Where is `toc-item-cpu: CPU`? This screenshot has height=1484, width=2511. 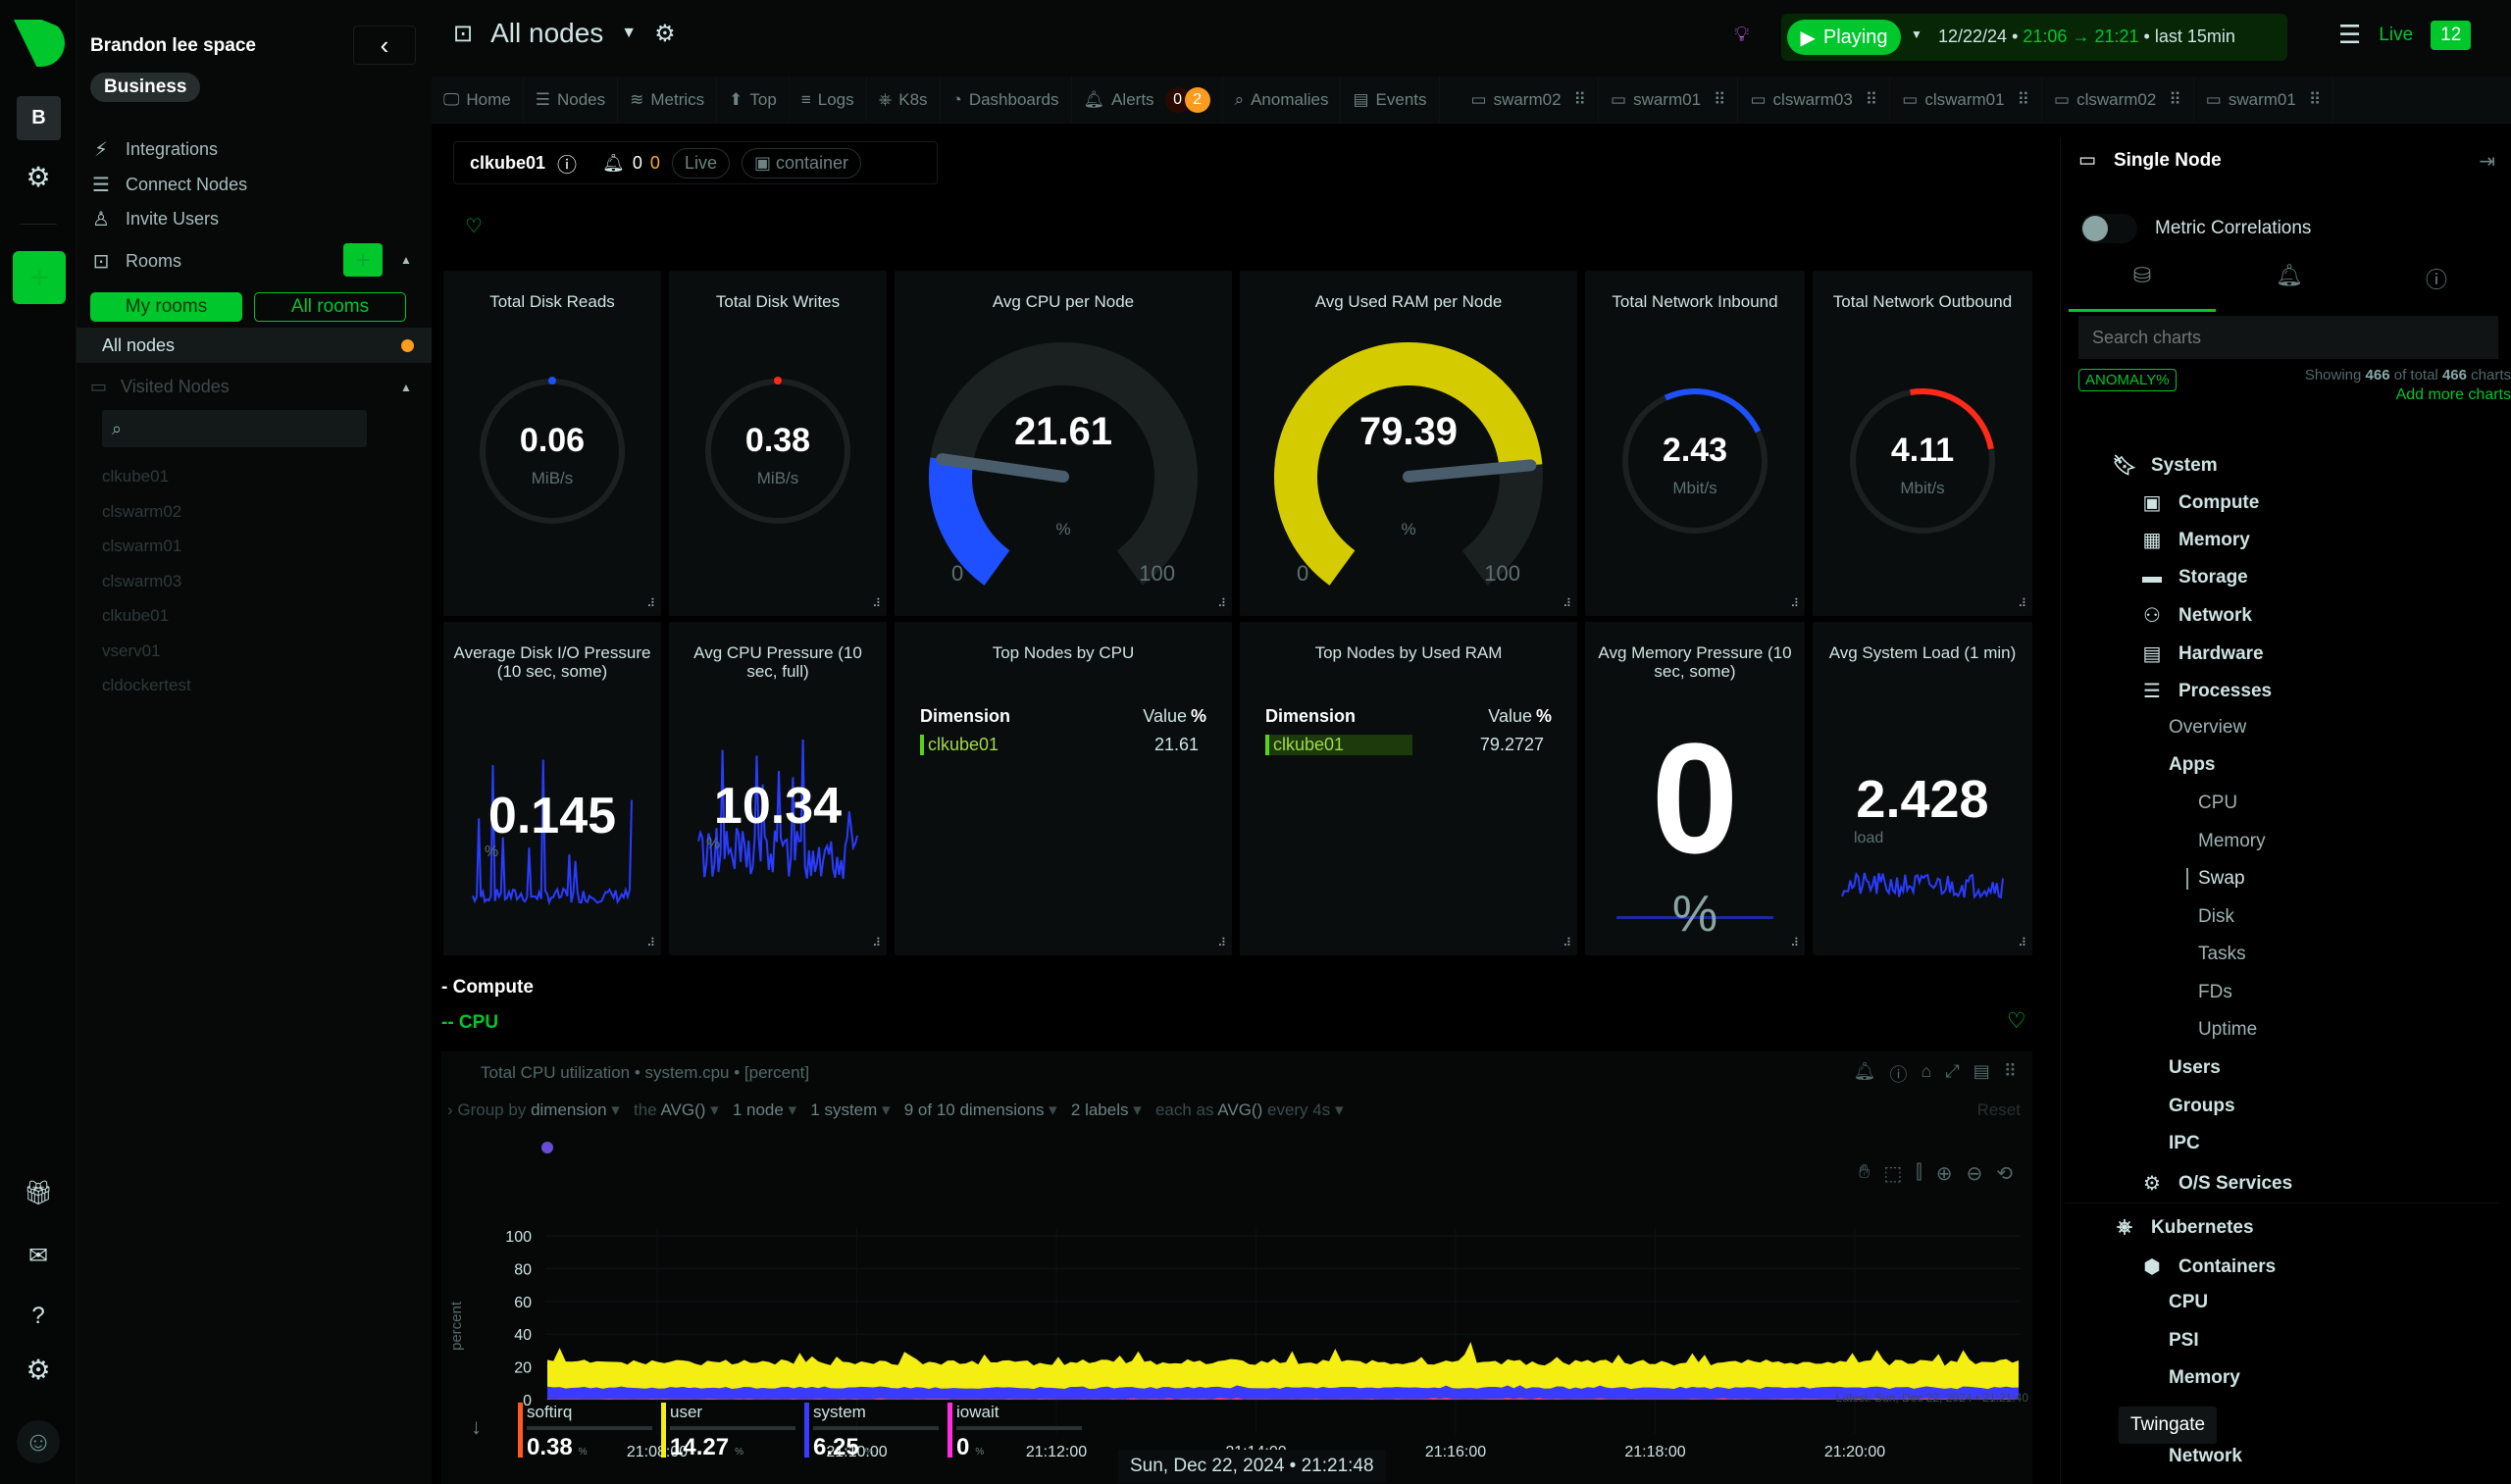 toc-item-cpu: CPU is located at coordinates (2217, 803).